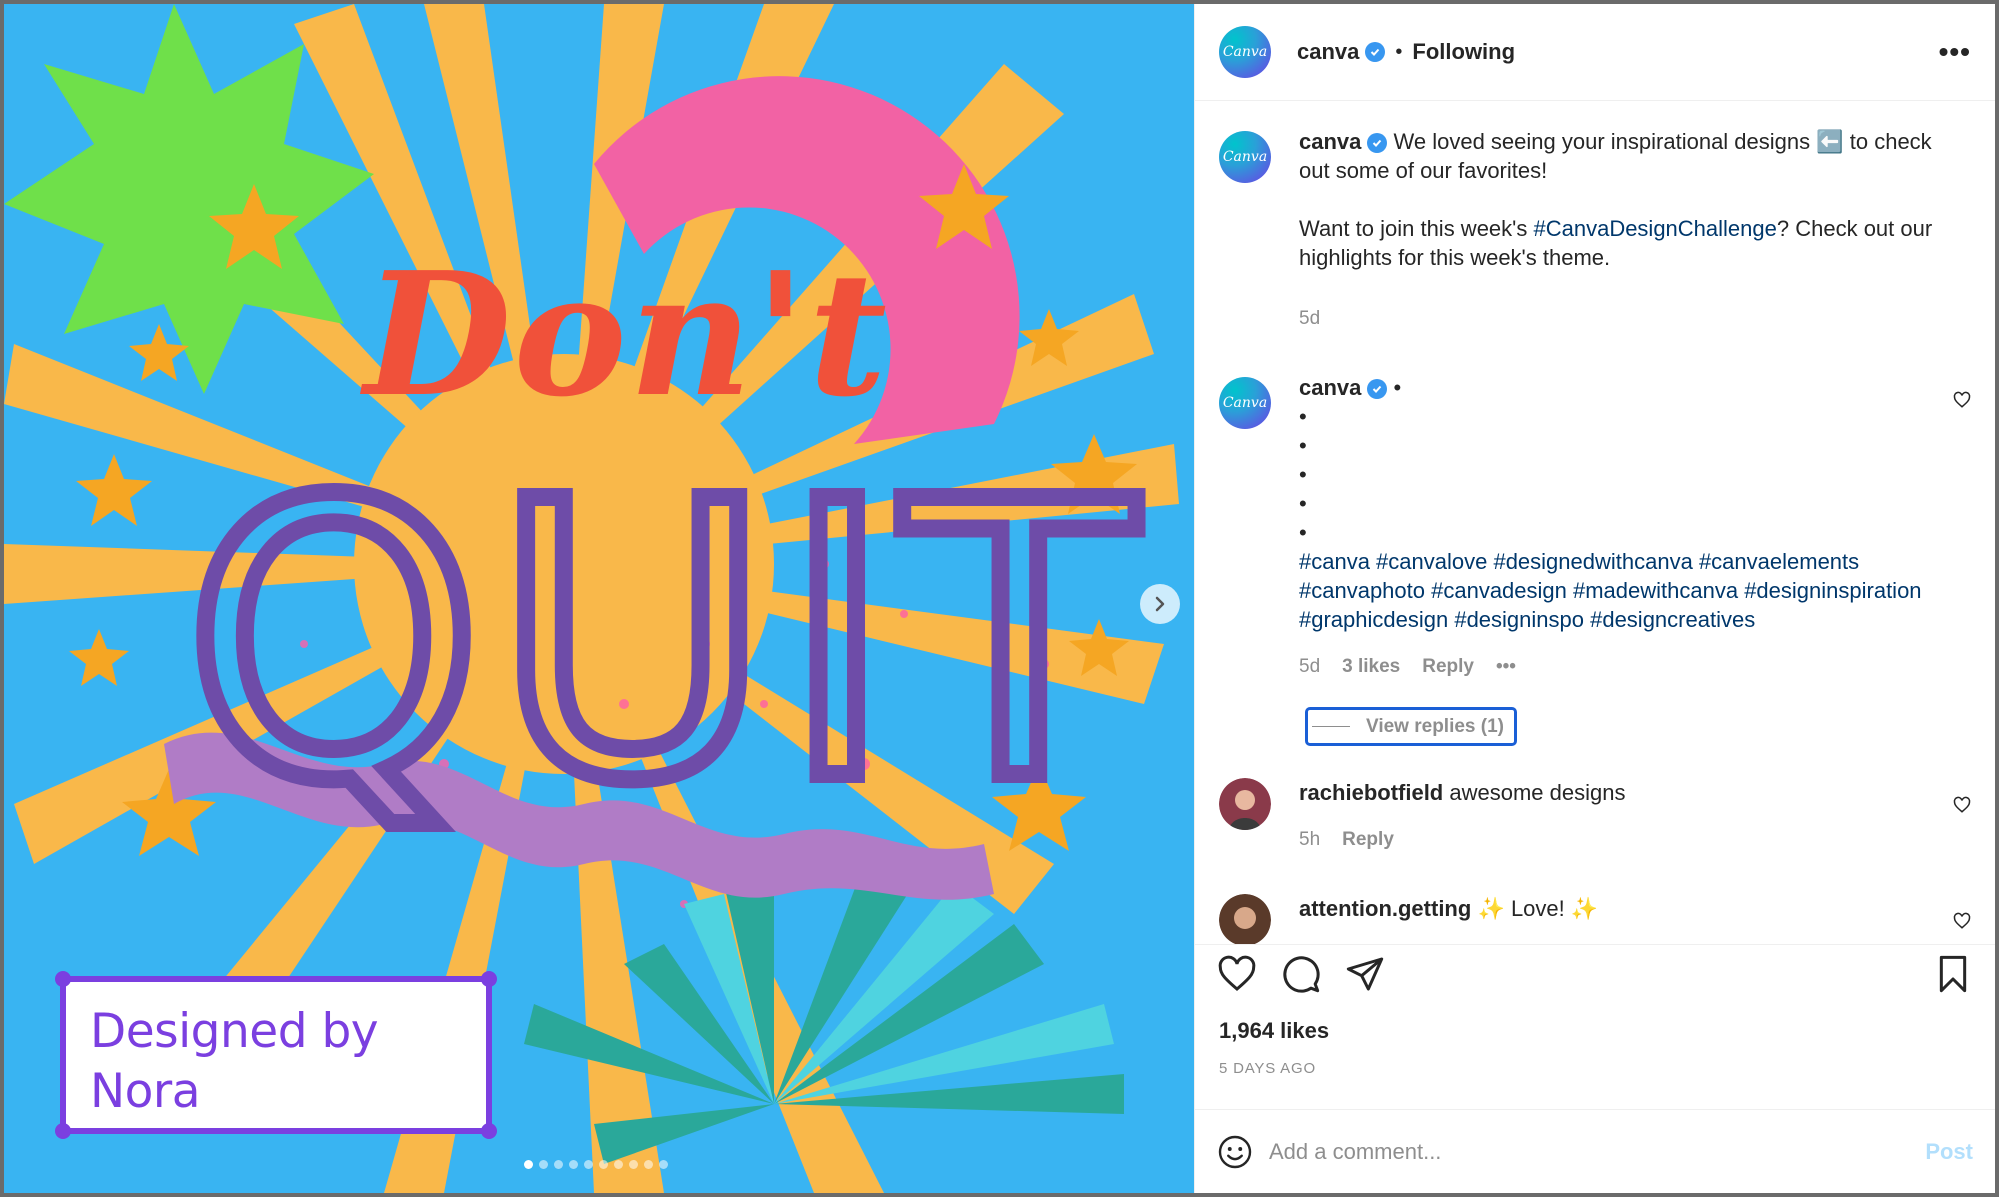  I want to click on comment-time: 5h, so click(1309, 839).